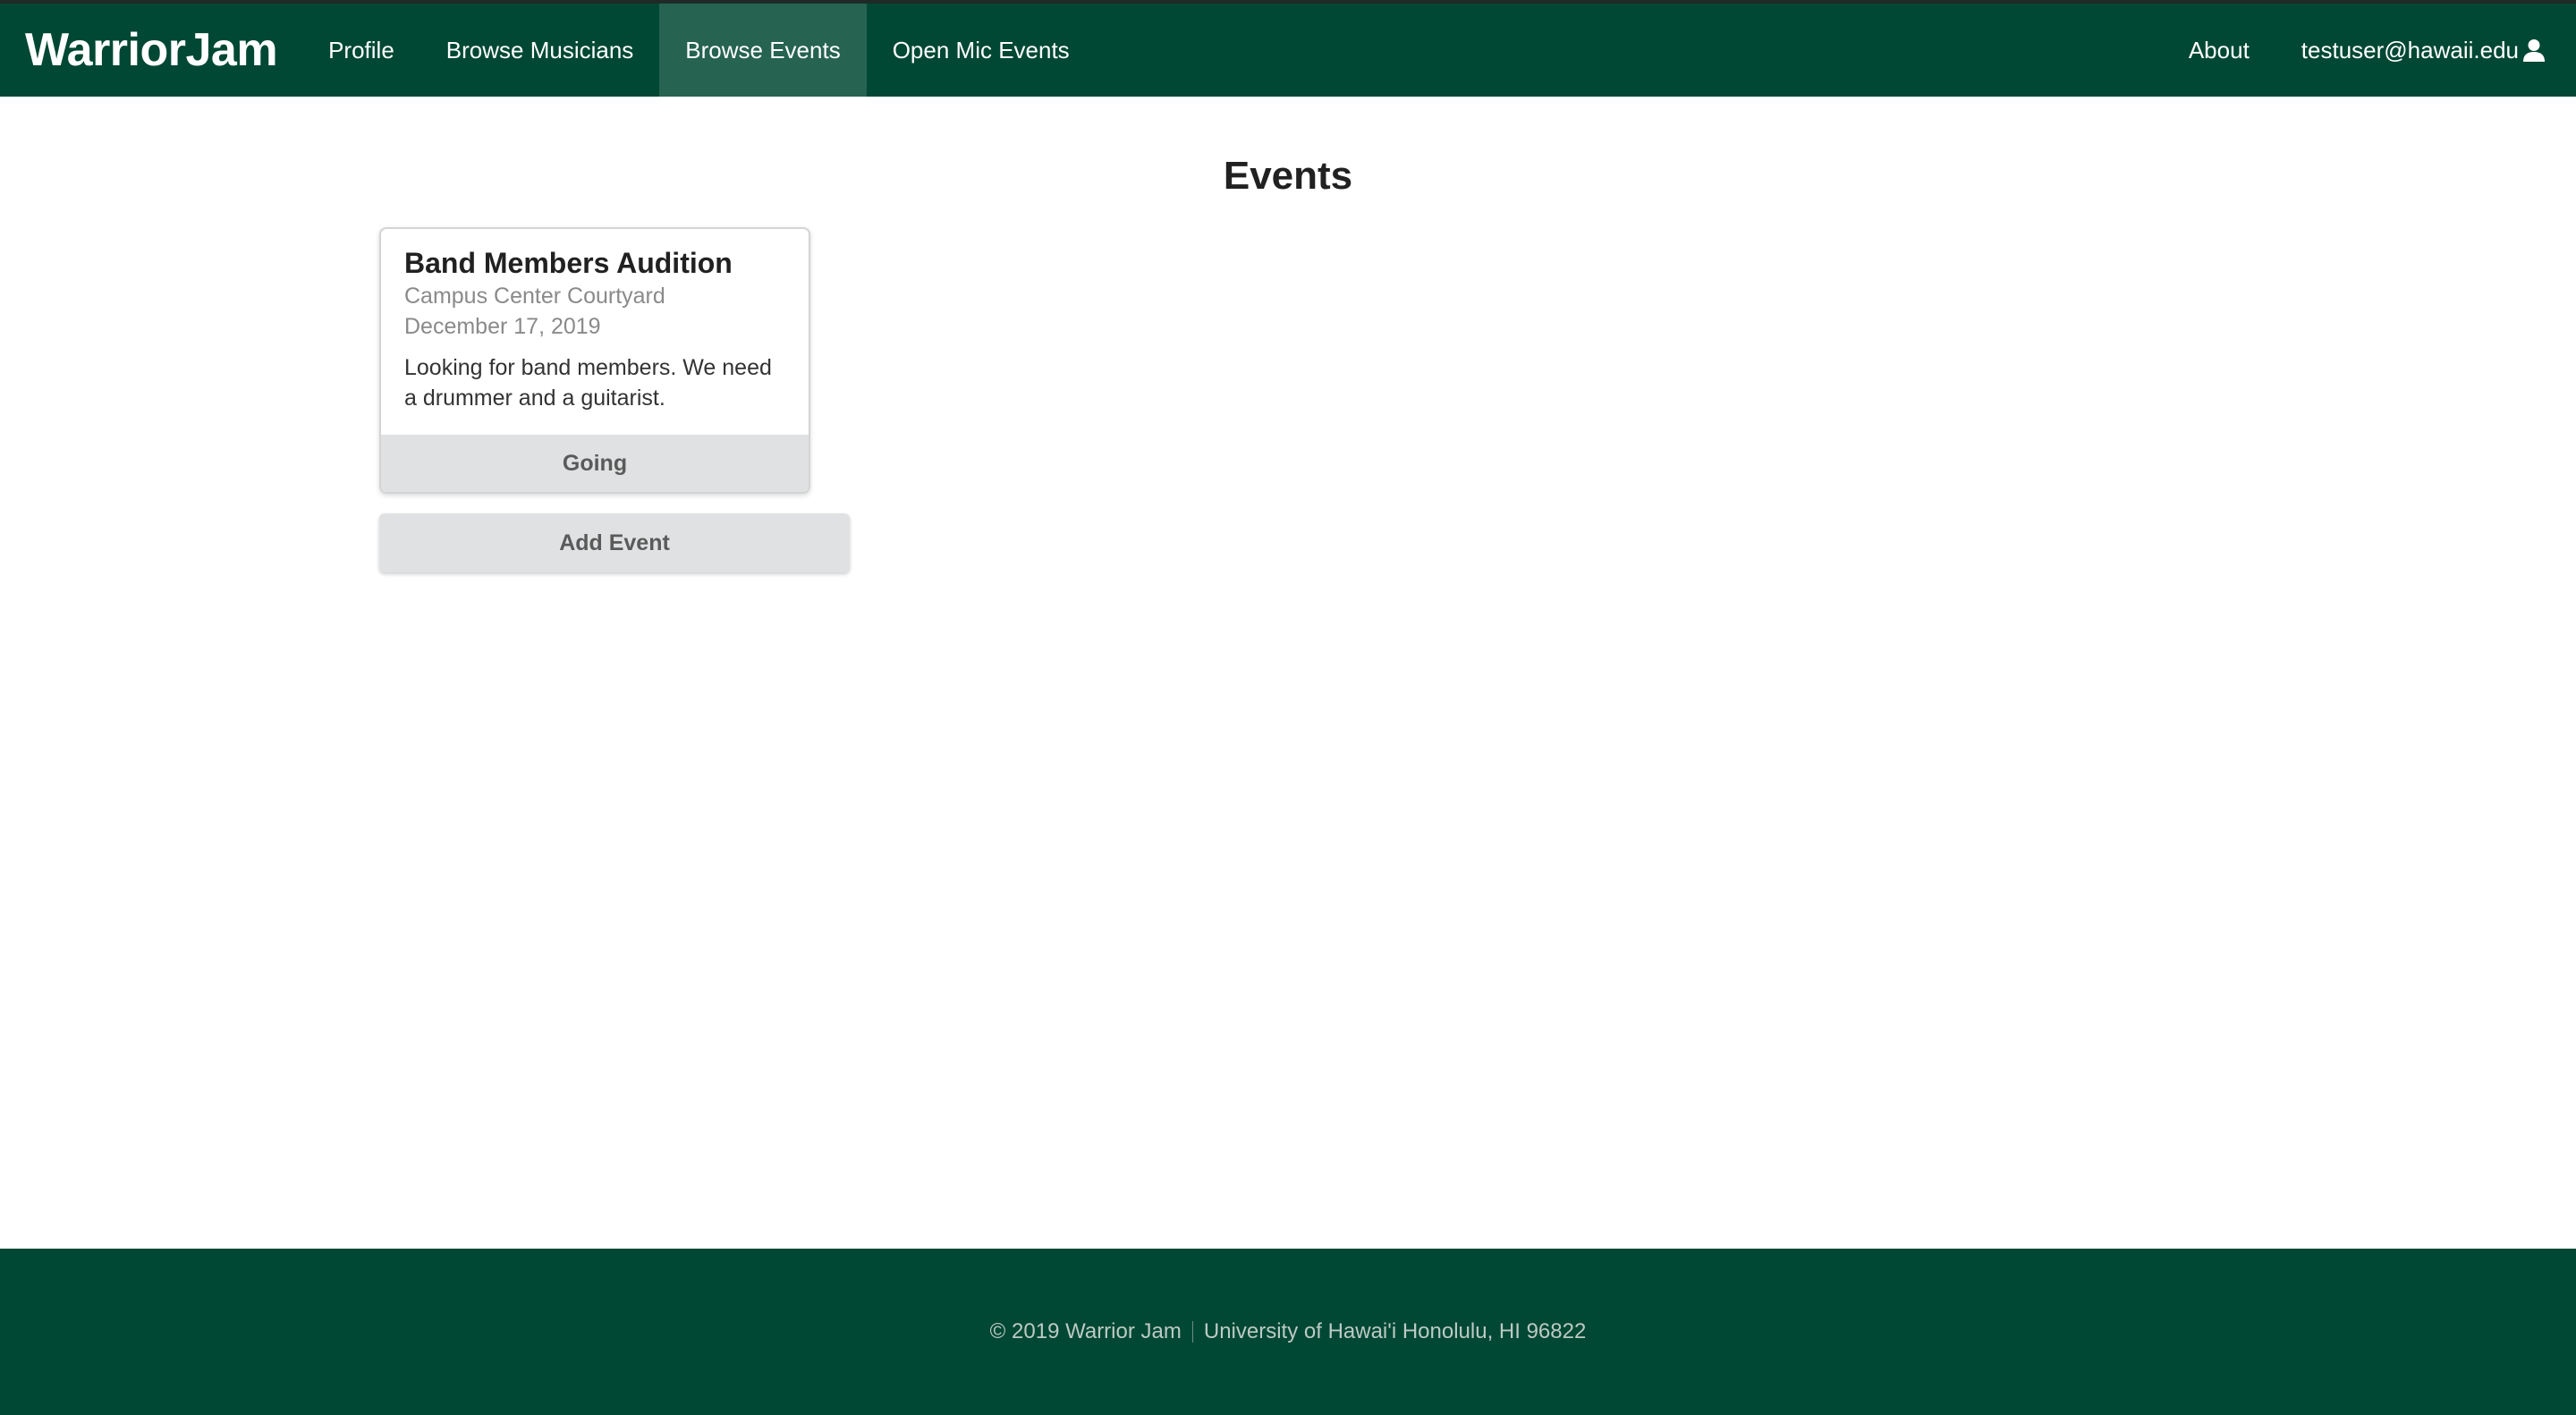  I want to click on nav-item-profile: Profile, so click(361, 51).